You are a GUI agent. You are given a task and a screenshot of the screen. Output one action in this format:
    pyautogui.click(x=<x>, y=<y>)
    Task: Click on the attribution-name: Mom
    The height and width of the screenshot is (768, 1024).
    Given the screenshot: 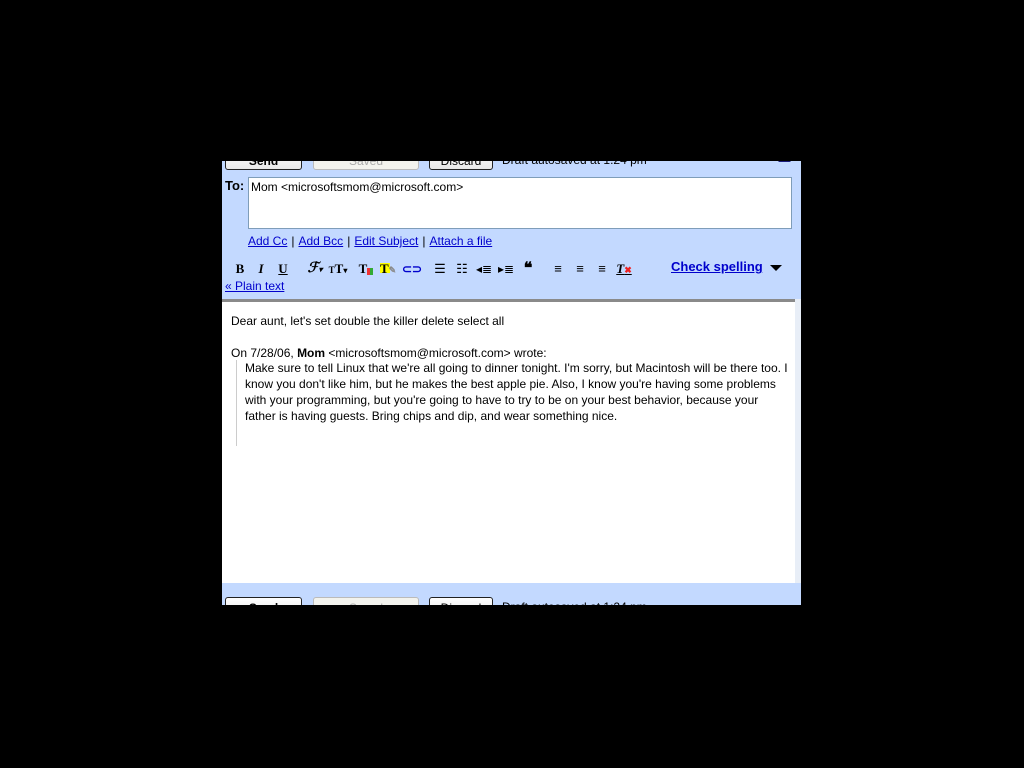 What is the action you would take?
    pyautogui.click(x=311, y=353)
    